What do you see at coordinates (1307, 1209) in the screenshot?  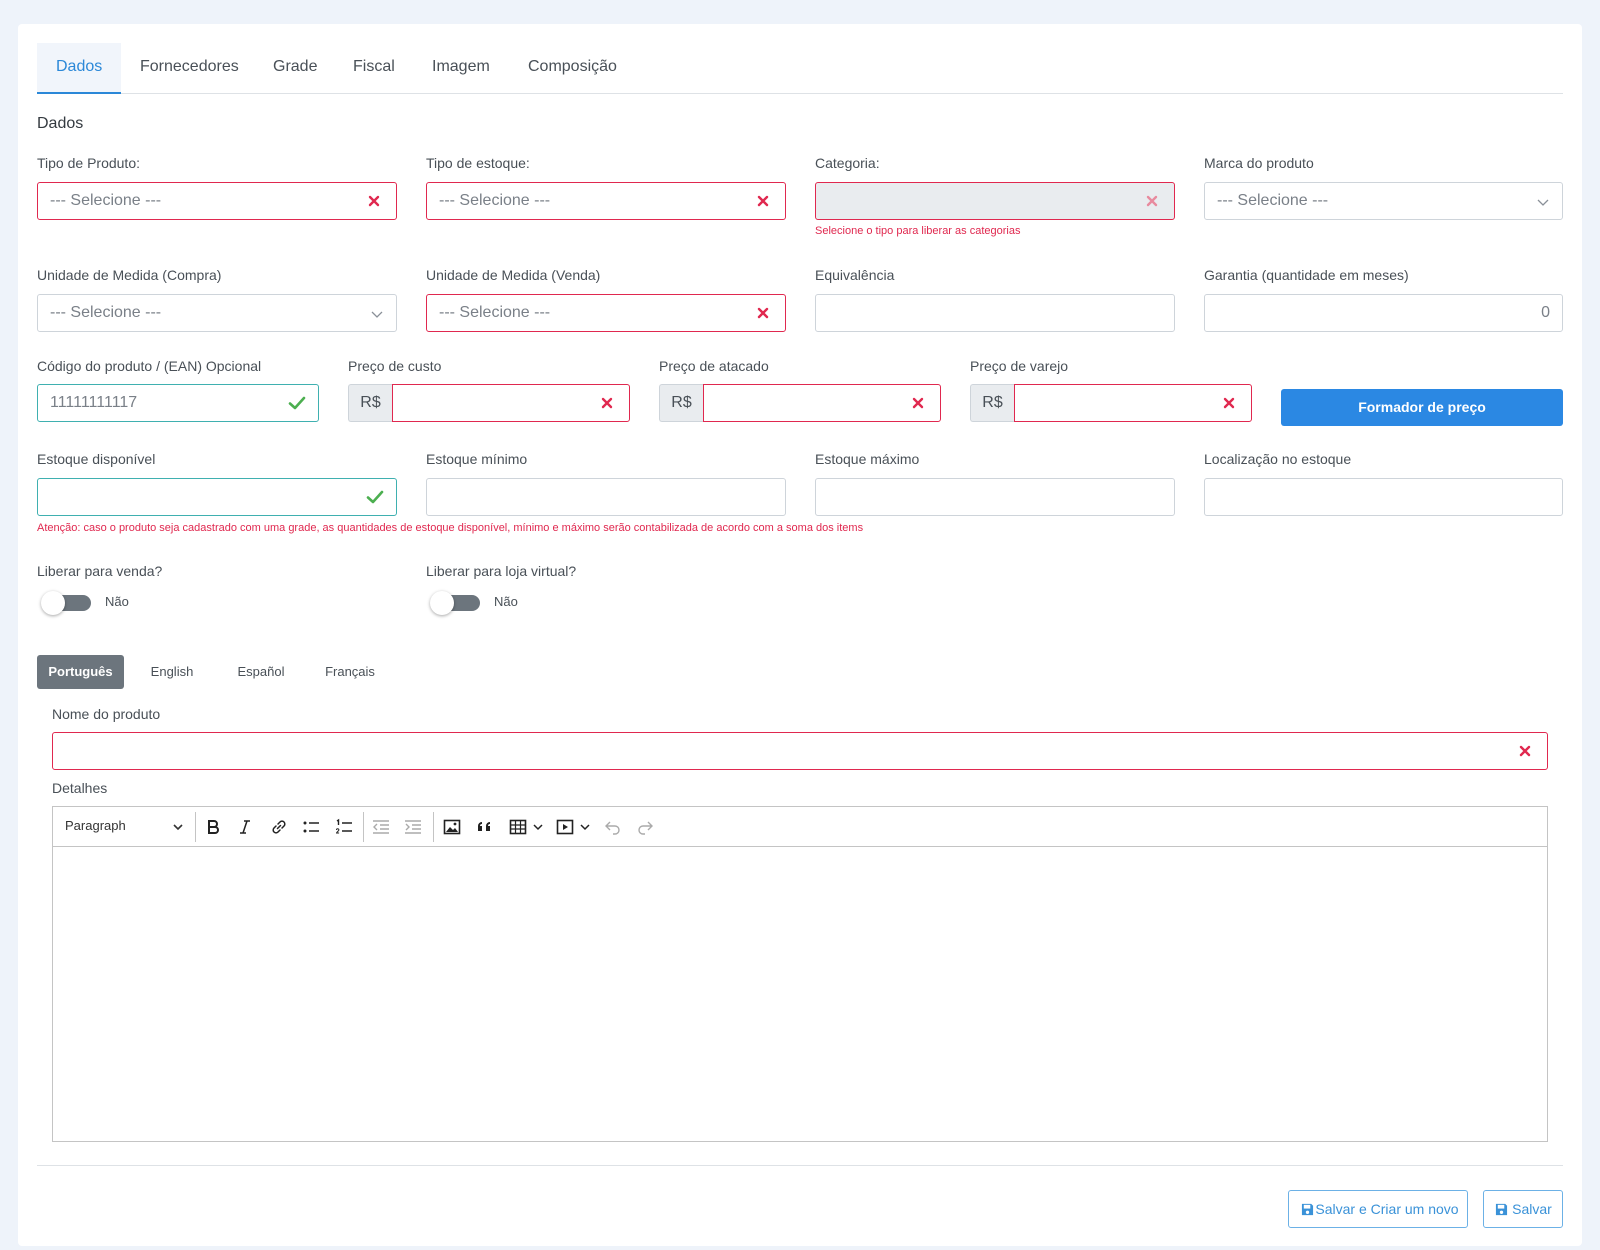 I see `floppy-disk-icon` at bounding box center [1307, 1209].